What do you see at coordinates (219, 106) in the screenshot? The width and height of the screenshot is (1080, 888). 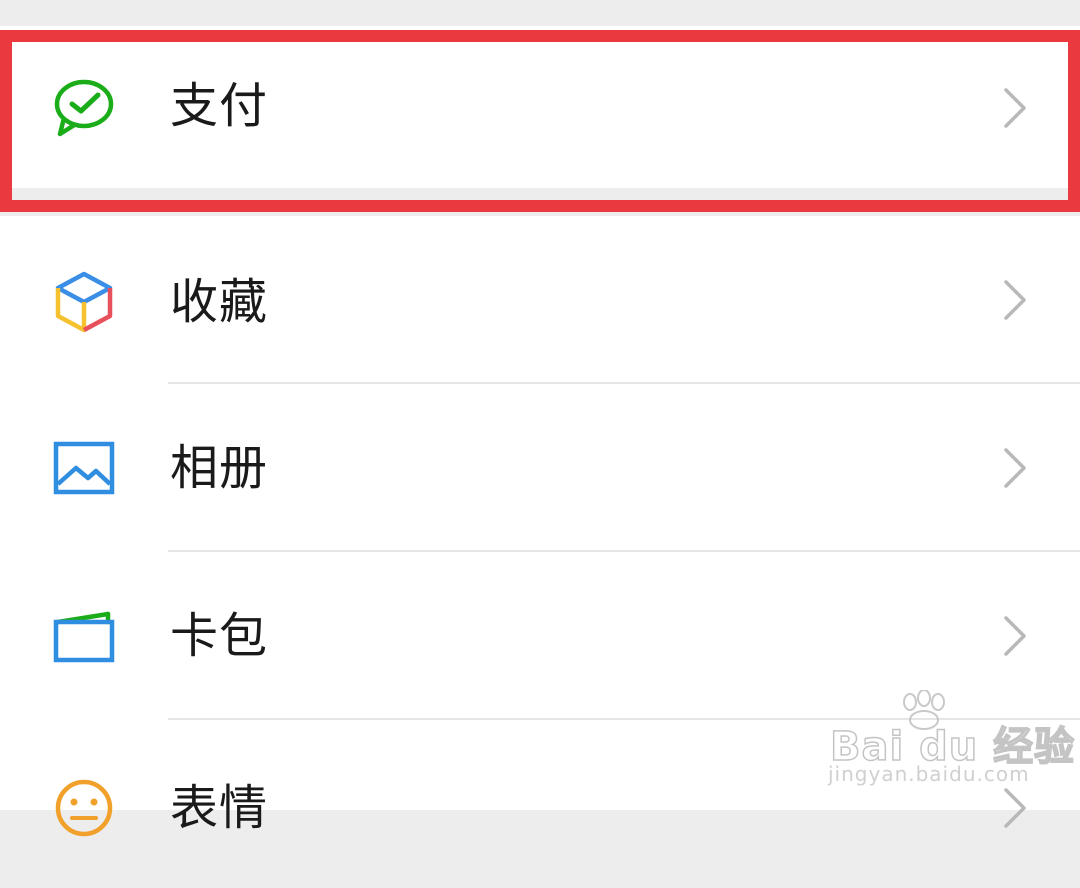 I see `menu-item-label: 支付` at bounding box center [219, 106].